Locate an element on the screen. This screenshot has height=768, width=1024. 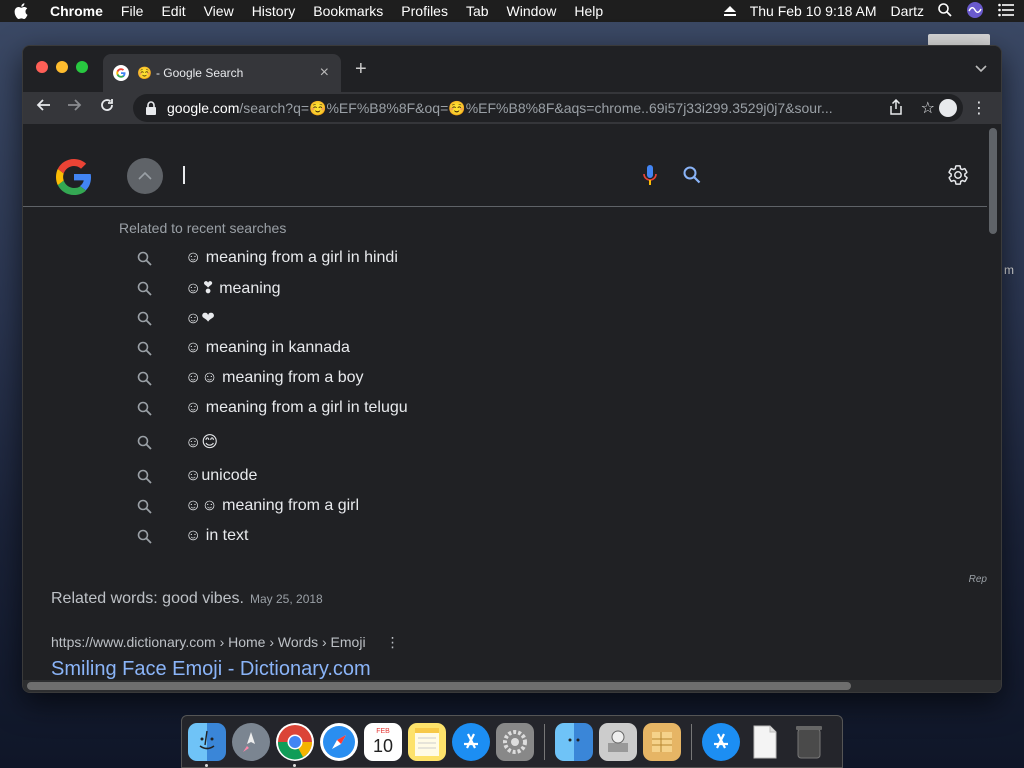
suggestion-text: ☺☺ meaning from a girl is located at coordinates (272, 505).